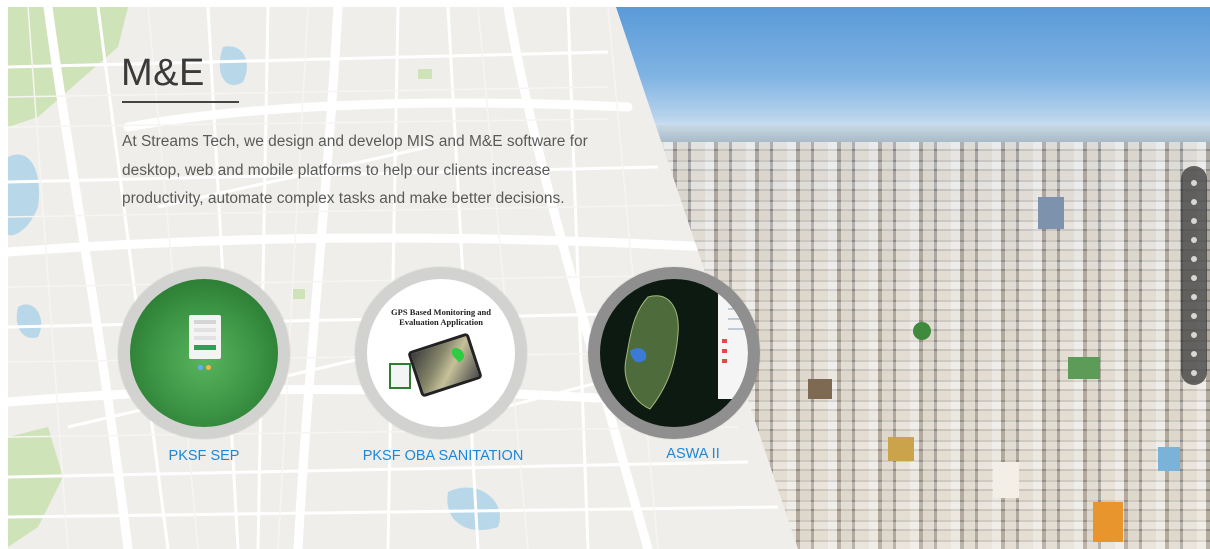 Image resolution: width=1210 pixels, height=549 pixels. Describe the element at coordinates (443, 456) in the screenshot. I see `project-link-pksf-oba-sanitation: PKSF OBA SANITATION` at that location.